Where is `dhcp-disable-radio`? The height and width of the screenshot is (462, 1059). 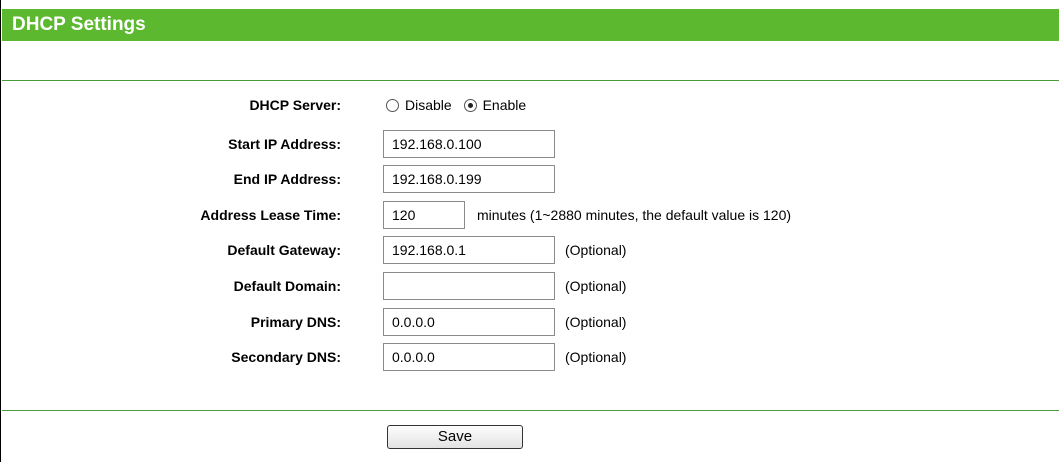 dhcp-disable-radio is located at coordinates (392, 105).